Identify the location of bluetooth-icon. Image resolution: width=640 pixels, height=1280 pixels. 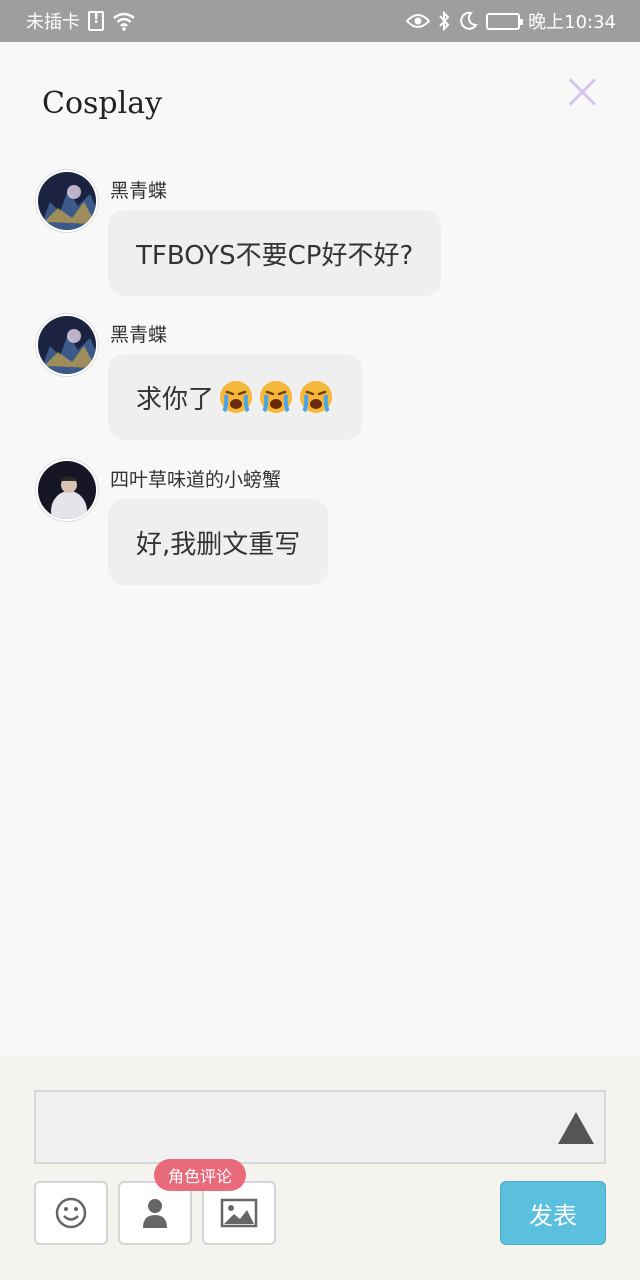
(444, 21).